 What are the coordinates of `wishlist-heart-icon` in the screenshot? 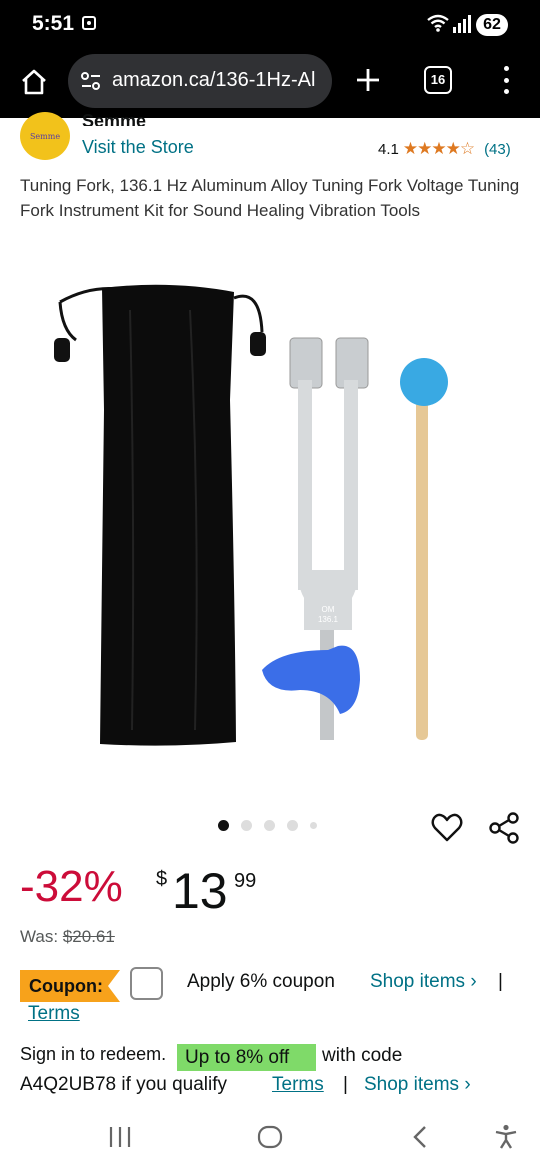 It's located at (447, 828).